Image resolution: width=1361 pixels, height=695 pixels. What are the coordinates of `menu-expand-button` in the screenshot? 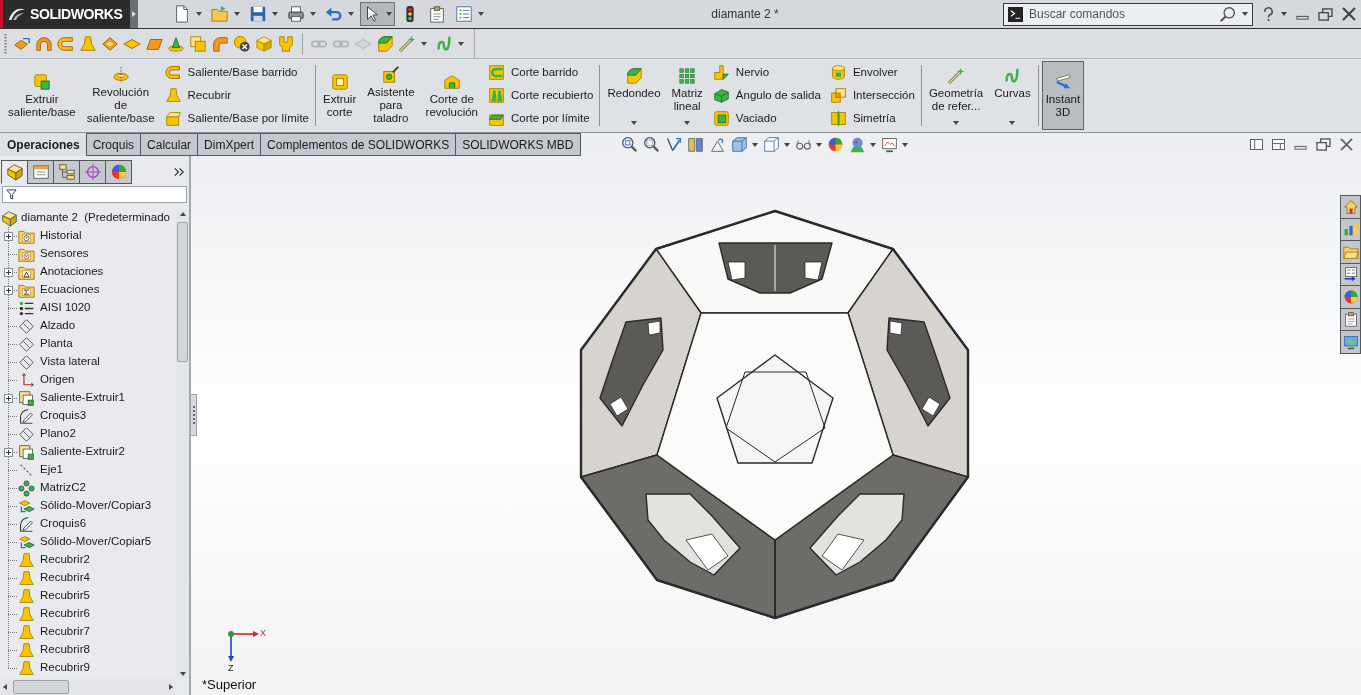 It's located at (134, 14).